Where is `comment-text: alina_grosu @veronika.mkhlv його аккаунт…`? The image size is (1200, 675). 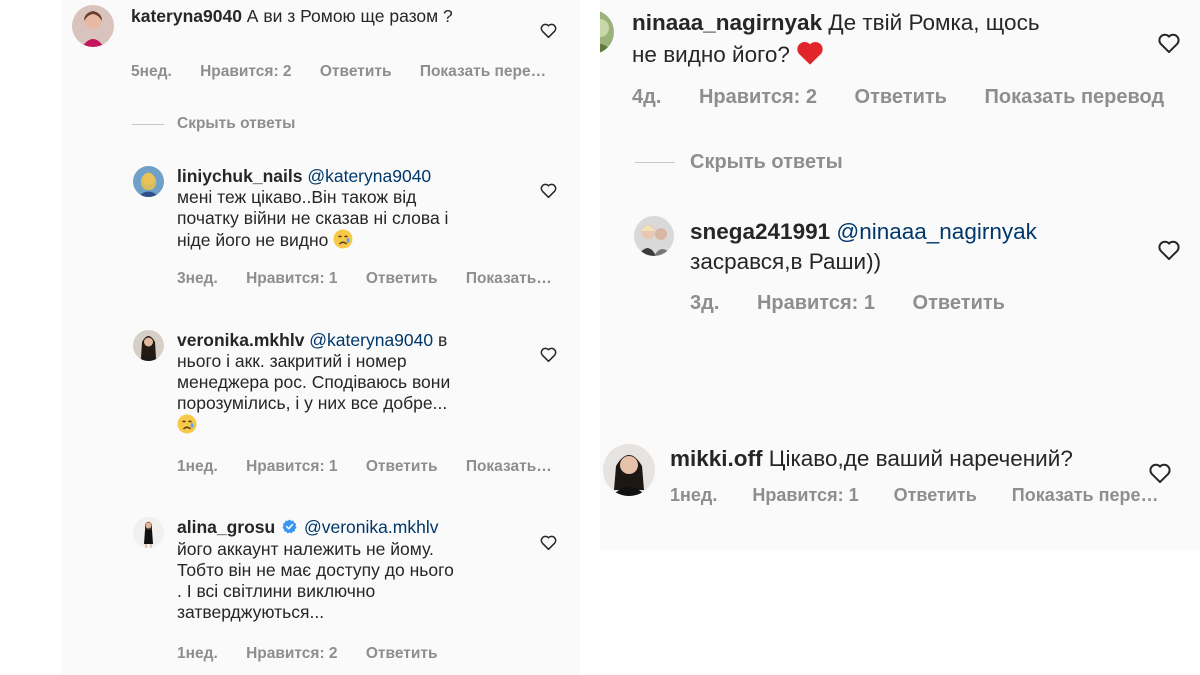
comment-text: alina_grosu @veronika.mkhlv його аккаунт… is located at coordinates (367, 570).